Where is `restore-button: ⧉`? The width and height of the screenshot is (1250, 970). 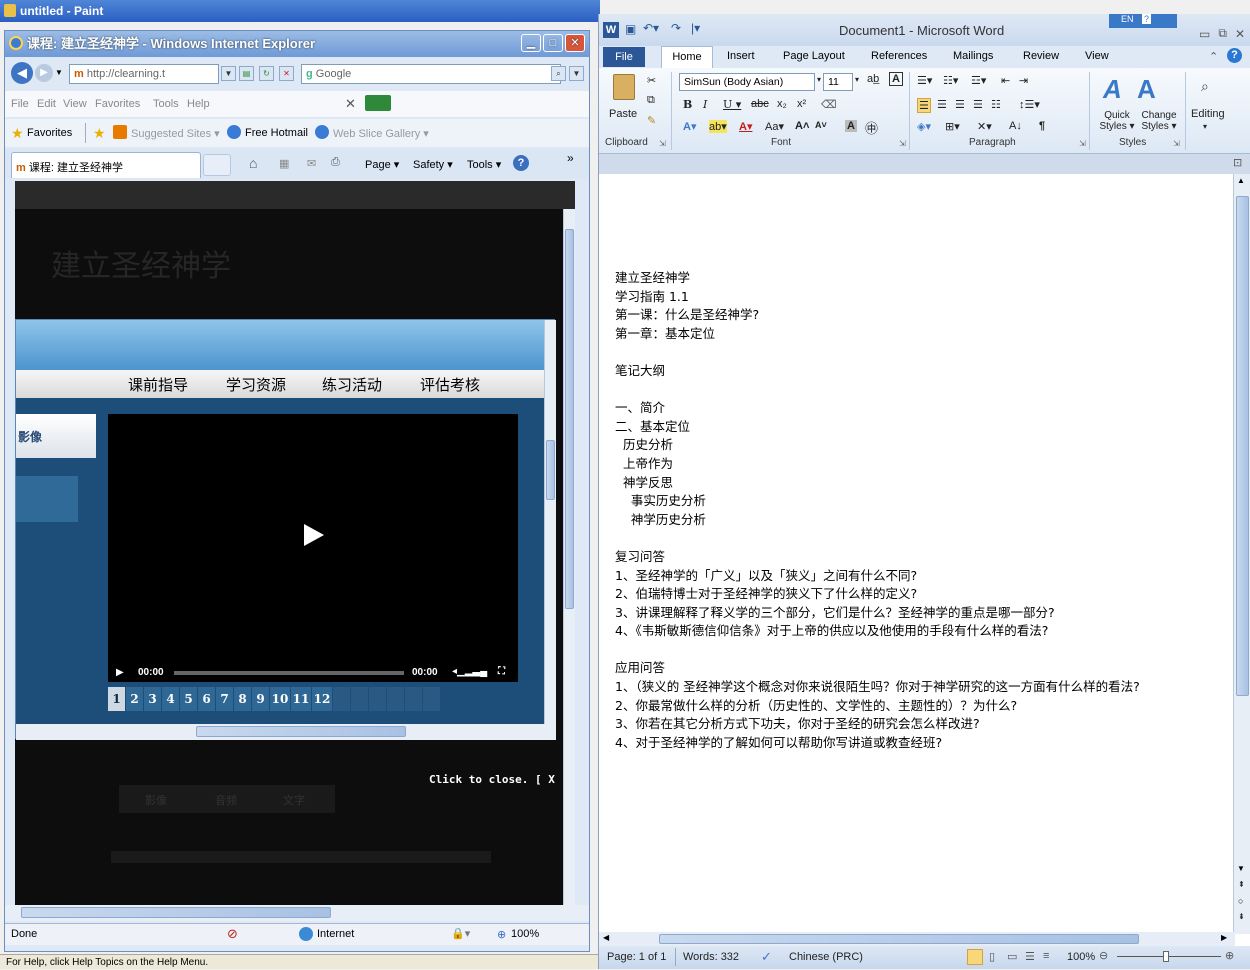 restore-button: ⧉ is located at coordinates (1222, 33).